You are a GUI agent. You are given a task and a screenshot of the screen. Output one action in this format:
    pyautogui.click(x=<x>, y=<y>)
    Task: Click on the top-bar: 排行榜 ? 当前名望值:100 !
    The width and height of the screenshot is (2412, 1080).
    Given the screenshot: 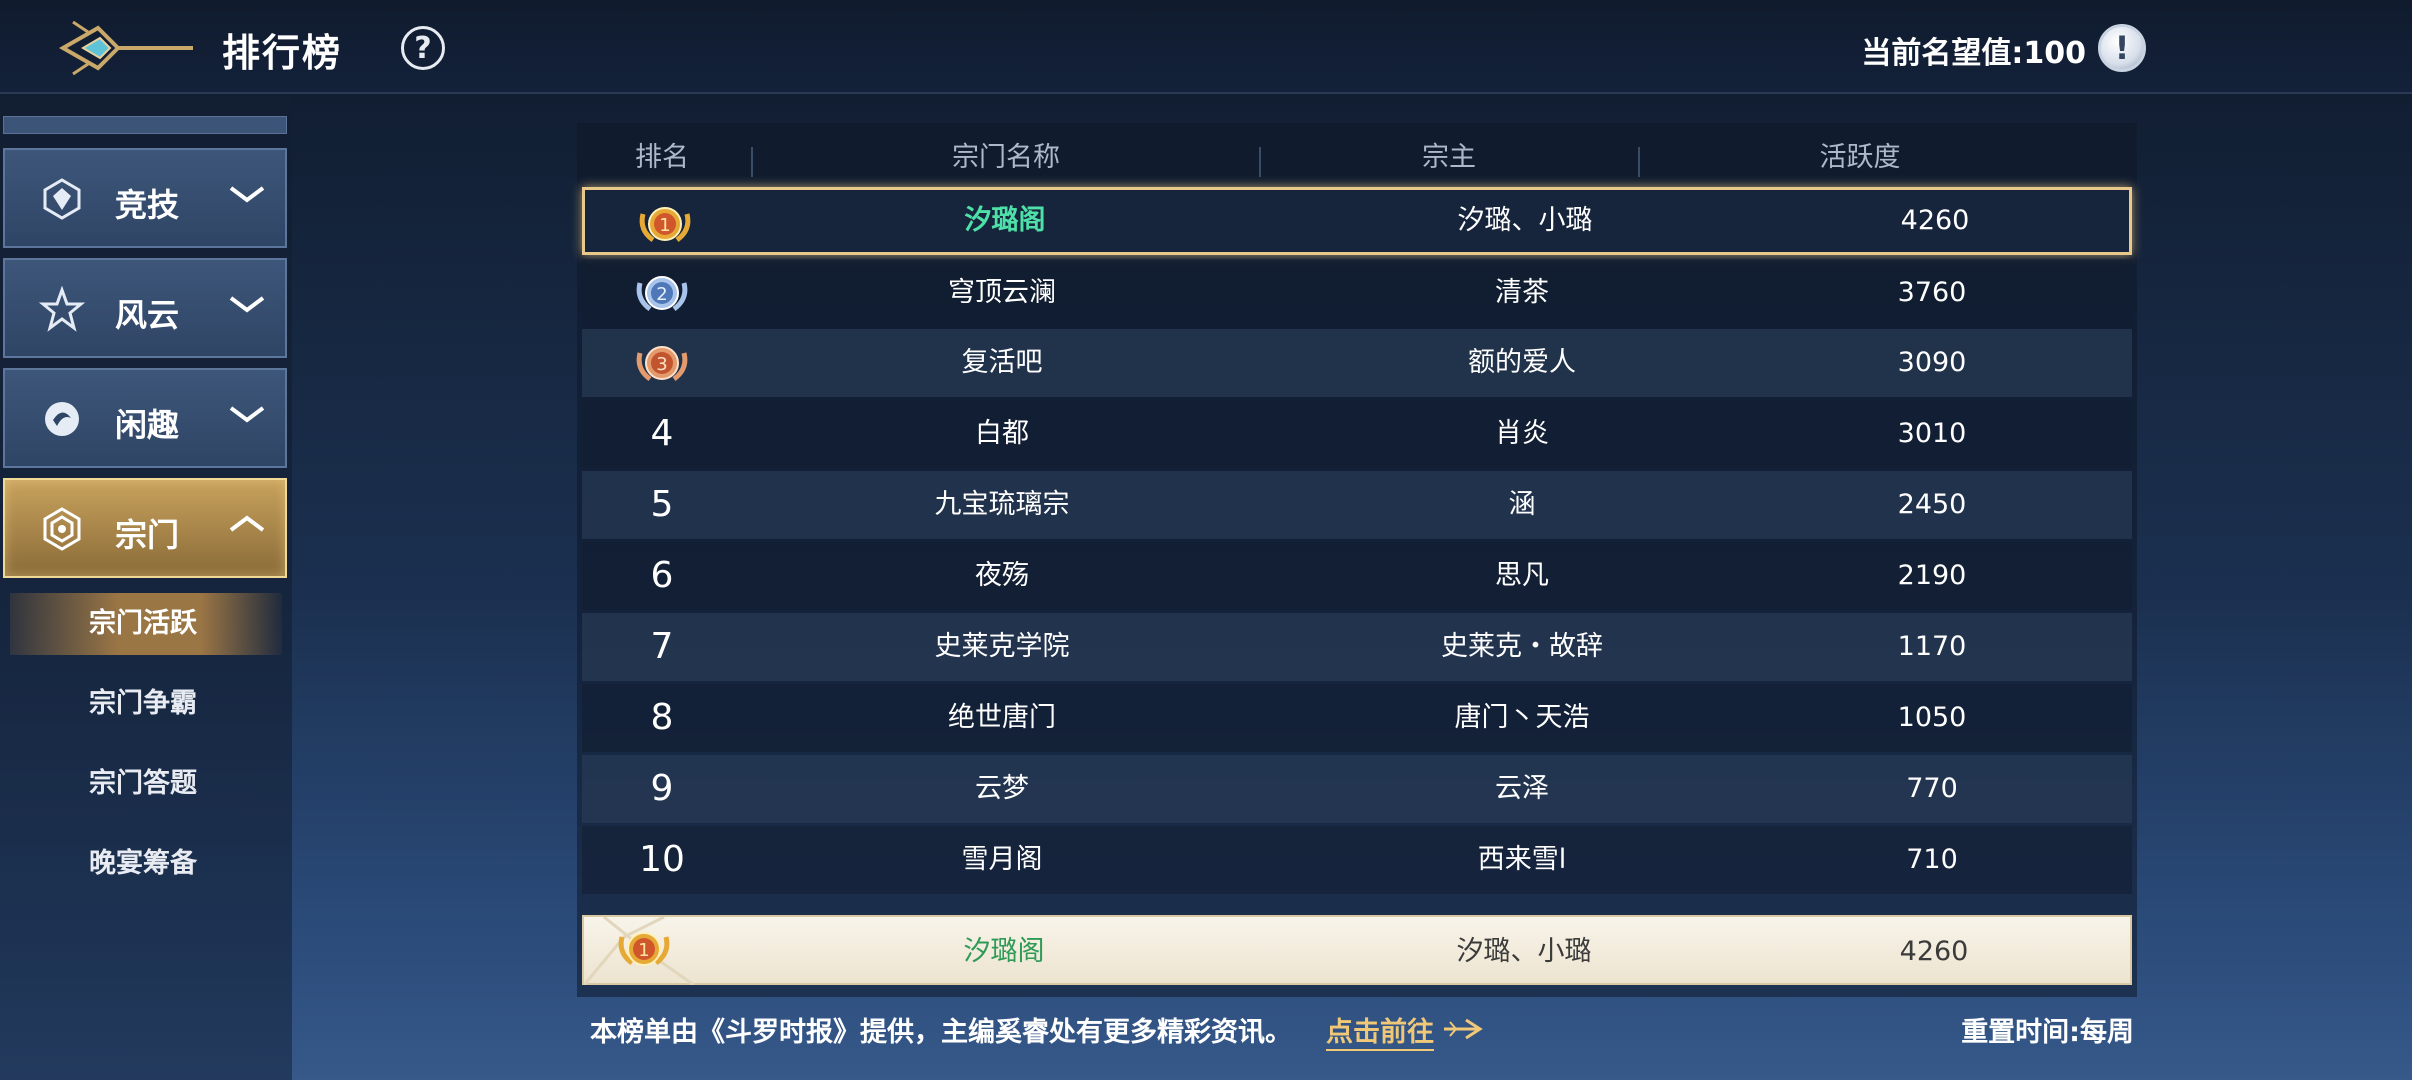 What is the action you would take?
    pyautogui.click(x=1206, y=47)
    